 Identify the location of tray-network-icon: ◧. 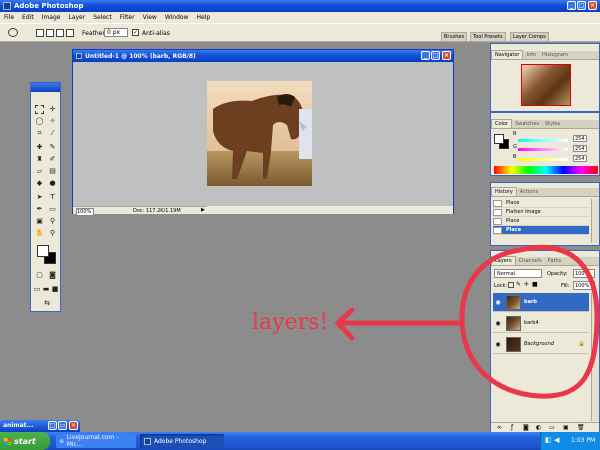
(548, 440).